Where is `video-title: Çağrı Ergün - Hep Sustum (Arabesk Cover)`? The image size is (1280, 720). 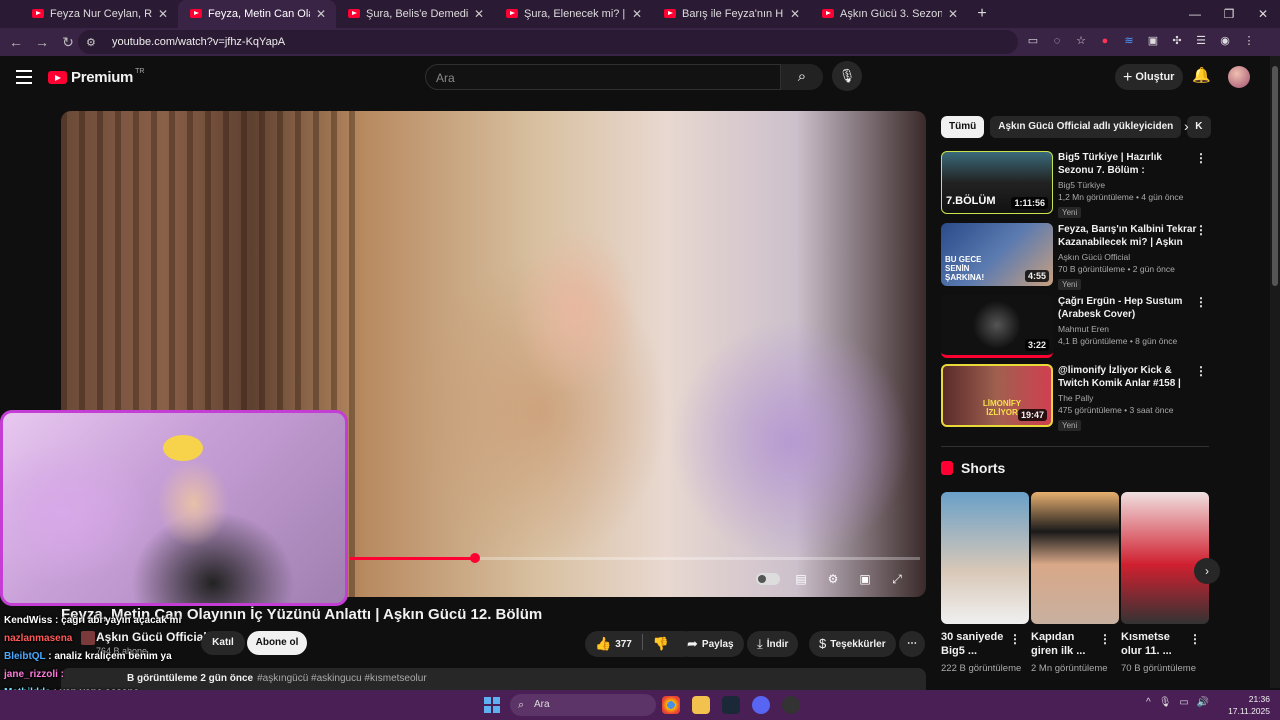 video-title: Çağrı Ergün - Hep Sustum (Arabesk Cover) is located at coordinates (1128, 308).